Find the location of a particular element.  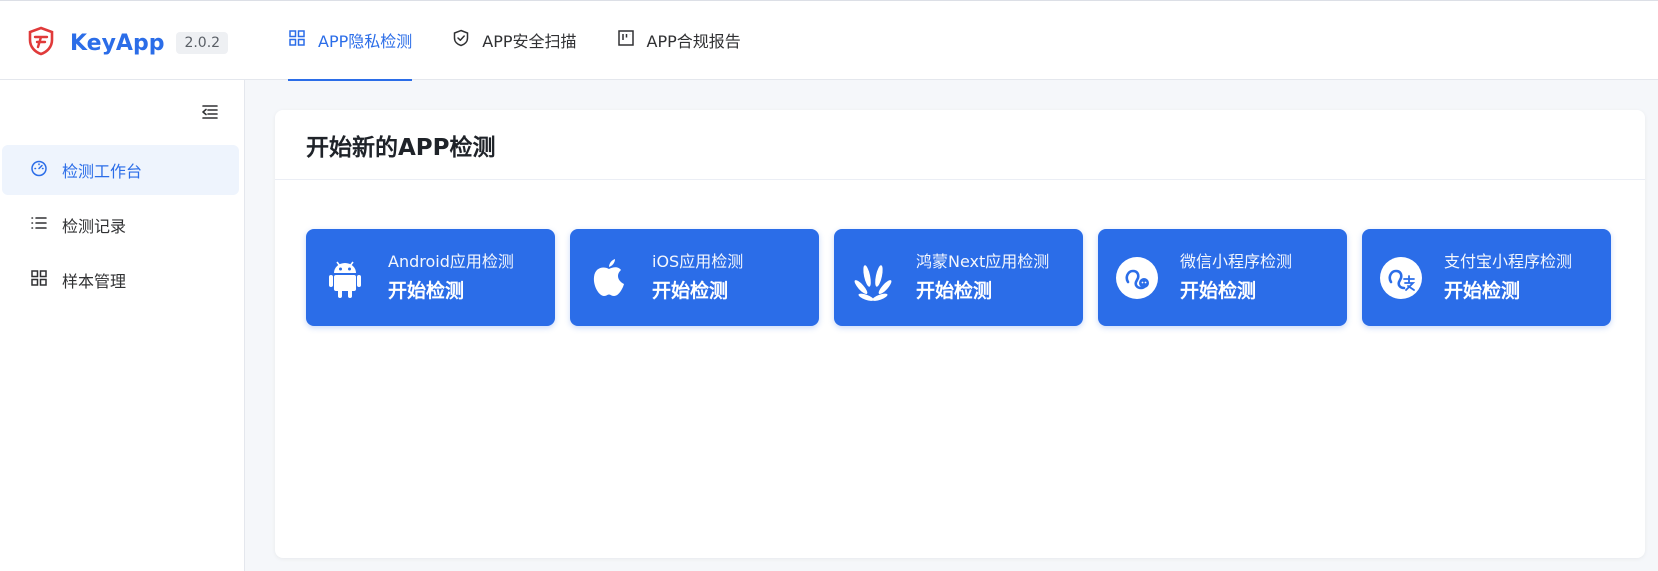

kanban-icon is located at coordinates (632, 40).